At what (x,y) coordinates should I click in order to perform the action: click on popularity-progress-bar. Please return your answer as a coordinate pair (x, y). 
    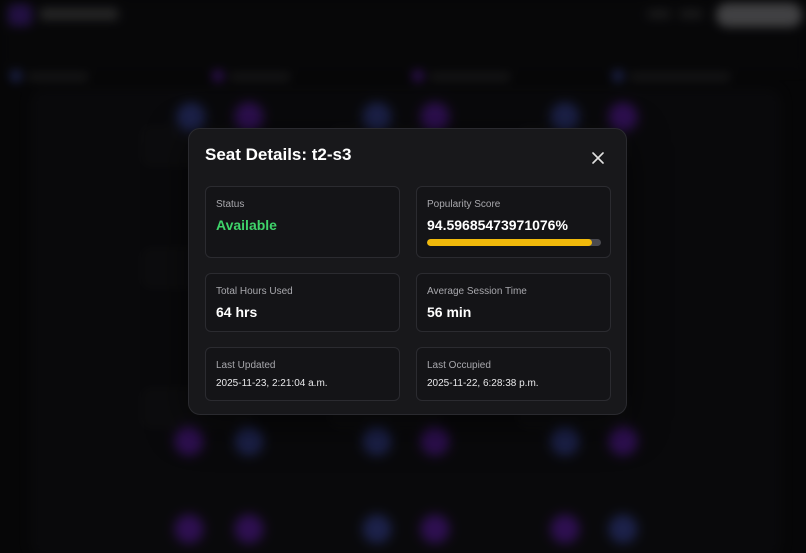
    Looking at the image, I should click on (514, 242).